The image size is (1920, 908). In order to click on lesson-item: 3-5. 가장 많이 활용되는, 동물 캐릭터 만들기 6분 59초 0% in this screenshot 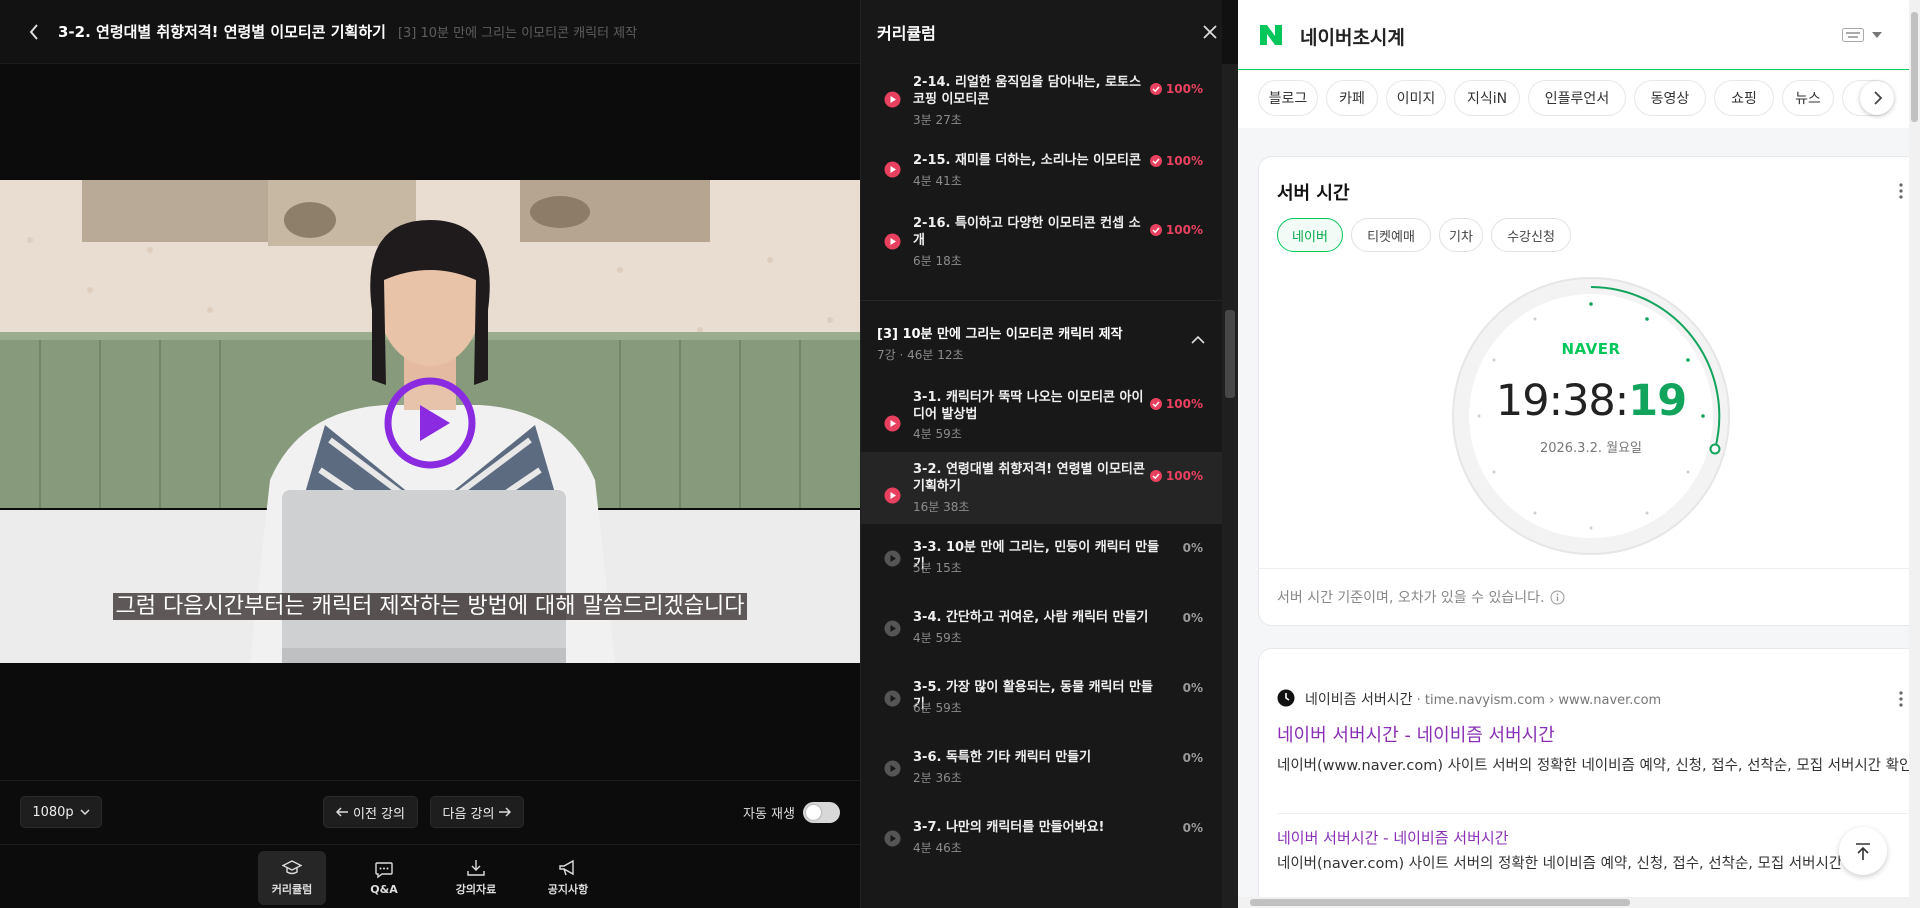, I will do `click(1041, 701)`.